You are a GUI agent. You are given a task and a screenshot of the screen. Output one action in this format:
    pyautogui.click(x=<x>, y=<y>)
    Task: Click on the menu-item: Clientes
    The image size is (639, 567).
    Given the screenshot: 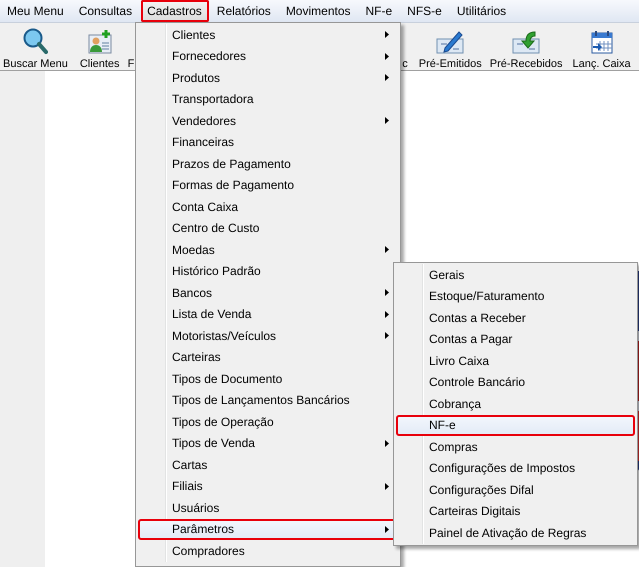 What is the action you would take?
    pyautogui.click(x=268, y=35)
    